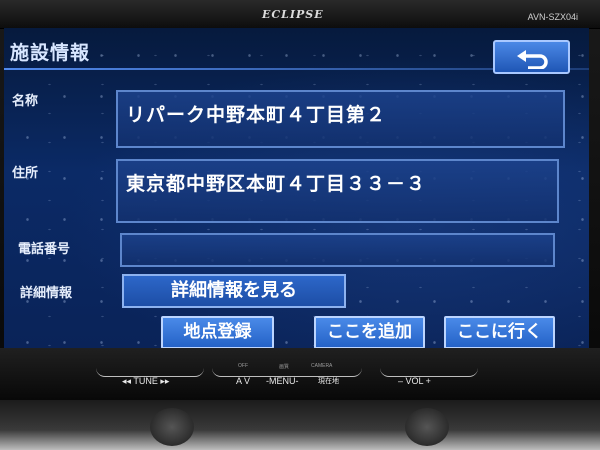  Describe the element at coordinates (340, 119) in the screenshot. I see `name-field: リパーク中野本町４丁目第２` at that location.